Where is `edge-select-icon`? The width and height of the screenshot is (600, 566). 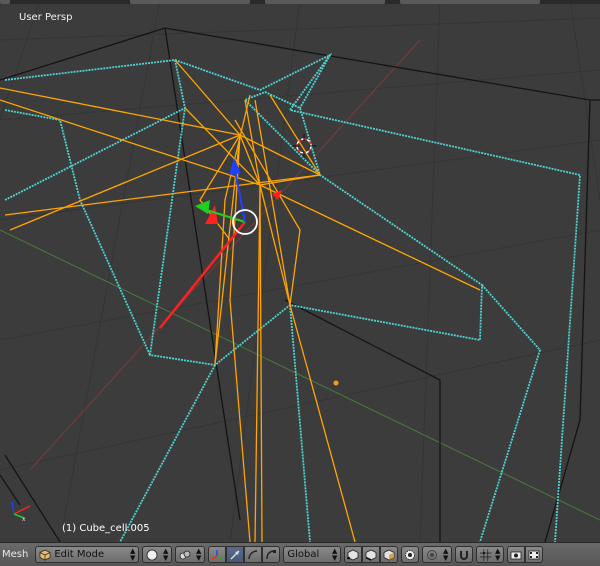
edge-select-icon is located at coordinates (371, 555).